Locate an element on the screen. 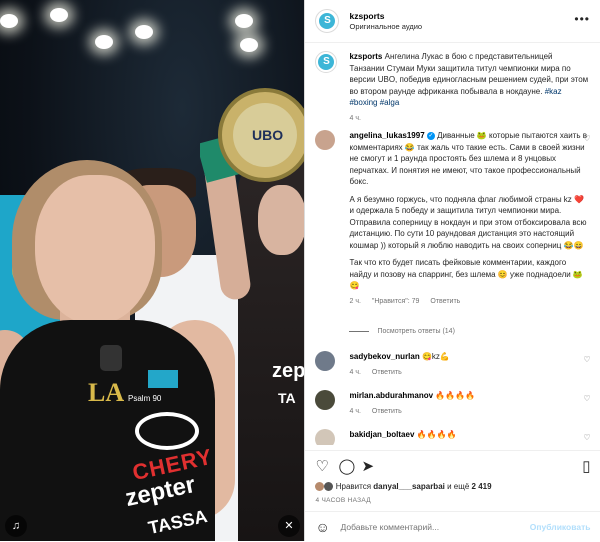 The image size is (600, 542). comment-text: 😋kz💪 is located at coordinates (435, 356).